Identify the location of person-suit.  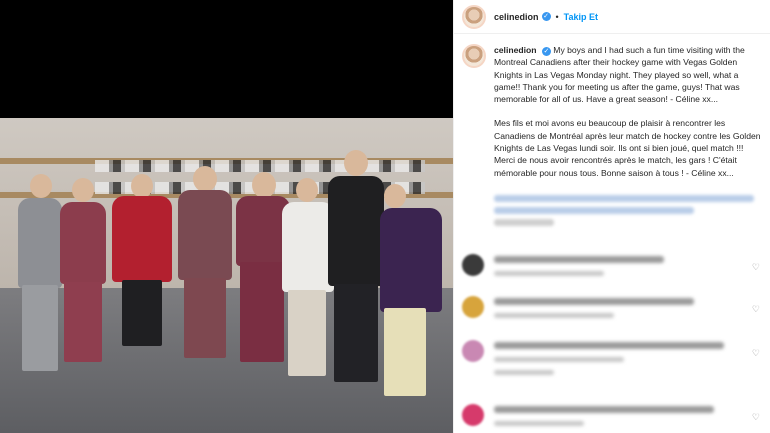
(205, 235).